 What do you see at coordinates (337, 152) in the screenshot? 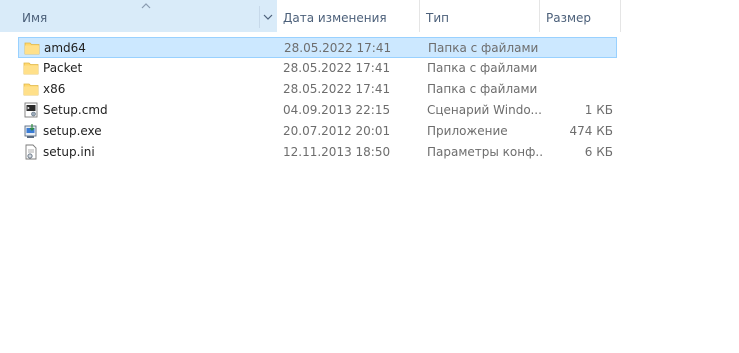
I see `file-date: 12.11.2013 18:50` at bounding box center [337, 152].